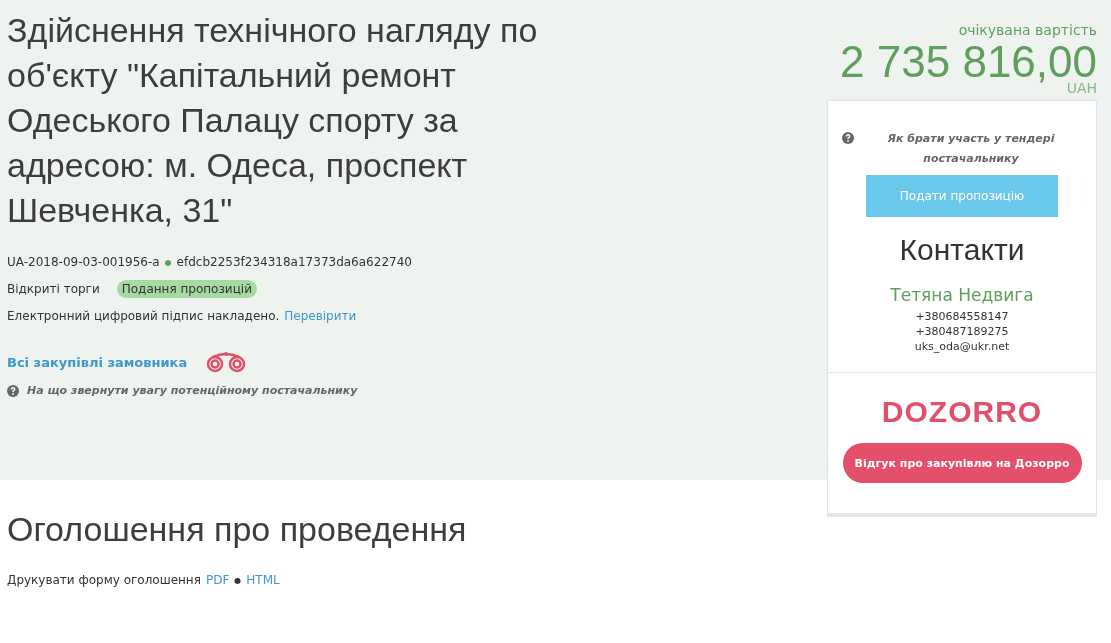 The width and height of the screenshot is (1111, 643). Describe the element at coordinates (97, 362) in the screenshot. I see `buyer-link: Всі закупівлі замовника` at that location.